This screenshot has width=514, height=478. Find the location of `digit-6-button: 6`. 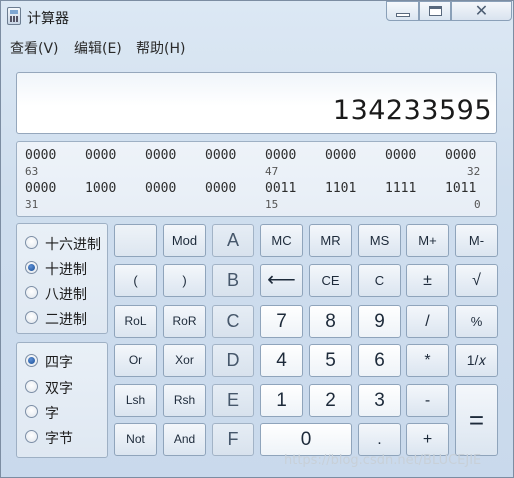

digit-6-button: 6 is located at coordinates (379, 360).